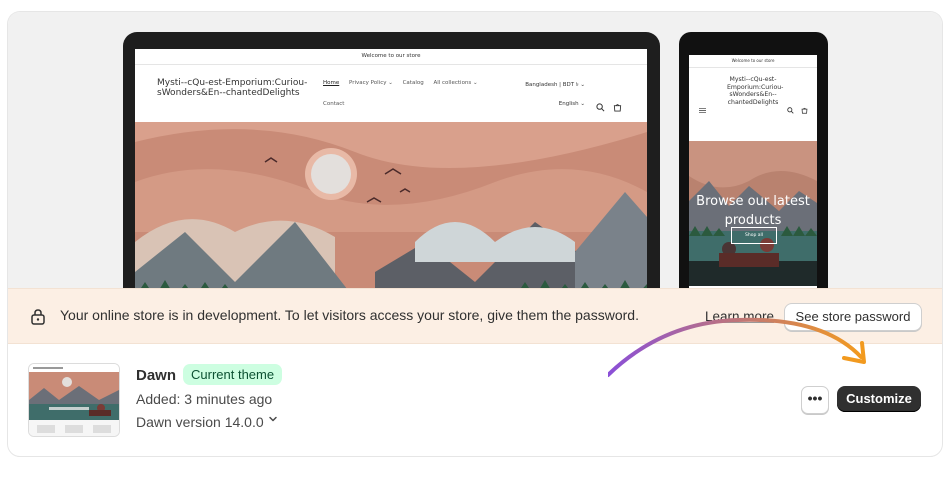  What do you see at coordinates (754, 235) in the screenshot?
I see `mobile-shop-all-button: Shop all` at bounding box center [754, 235].